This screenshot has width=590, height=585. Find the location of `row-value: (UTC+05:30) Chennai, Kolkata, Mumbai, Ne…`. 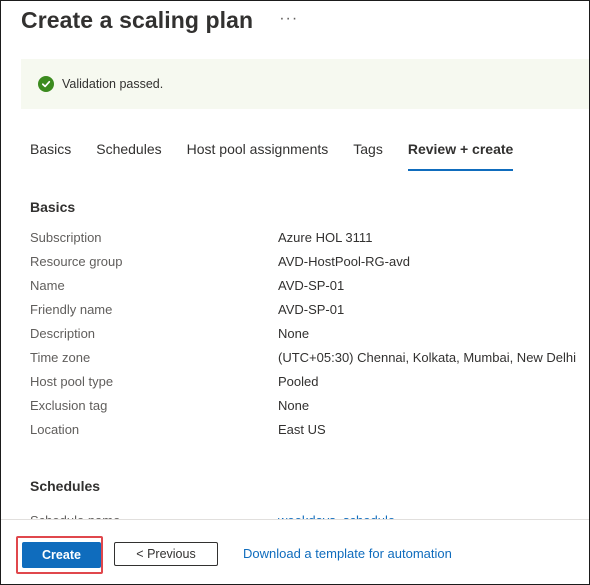

row-value: (UTC+05:30) Chennai, Kolkata, Mumbai, Ne… is located at coordinates (427, 357).